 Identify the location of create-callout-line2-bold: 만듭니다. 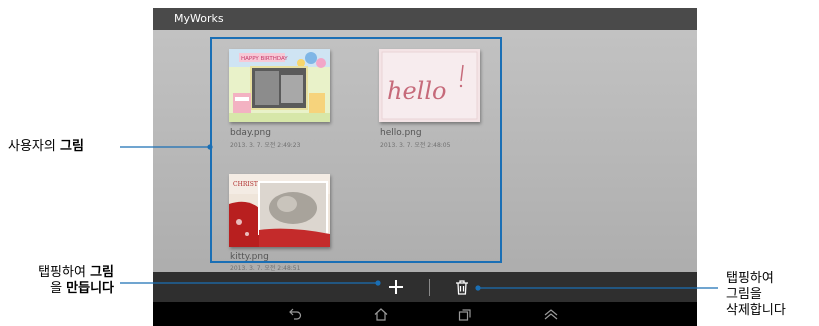
(90, 288).